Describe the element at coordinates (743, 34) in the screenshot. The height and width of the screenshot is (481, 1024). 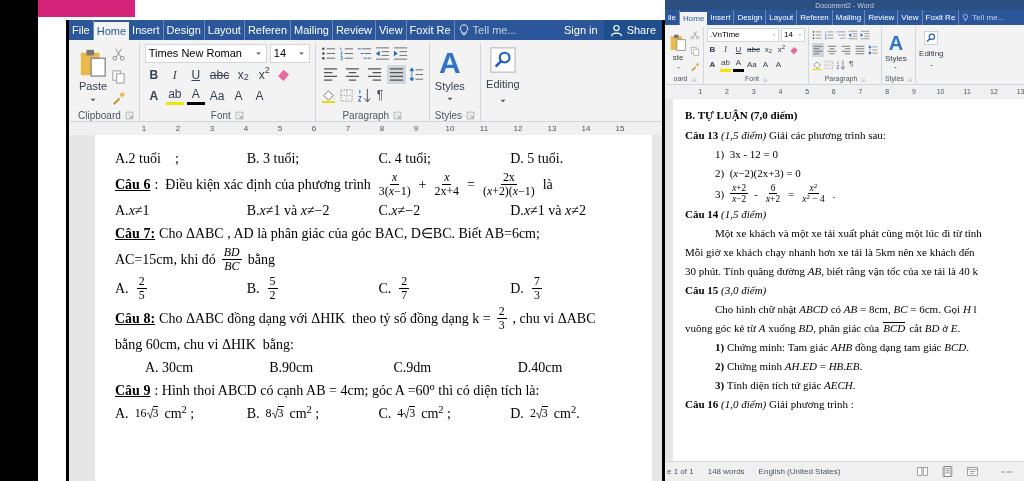
I see `font-name-field: .VnTime` at that location.